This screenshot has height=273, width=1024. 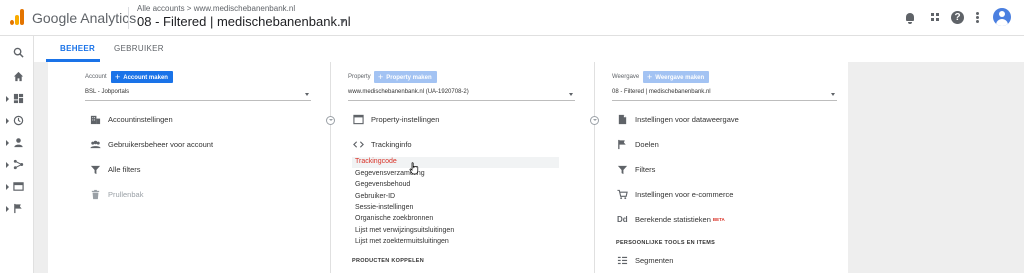 I want to click on menu-label: Berekende statistieken, so click(x=673, y=219).